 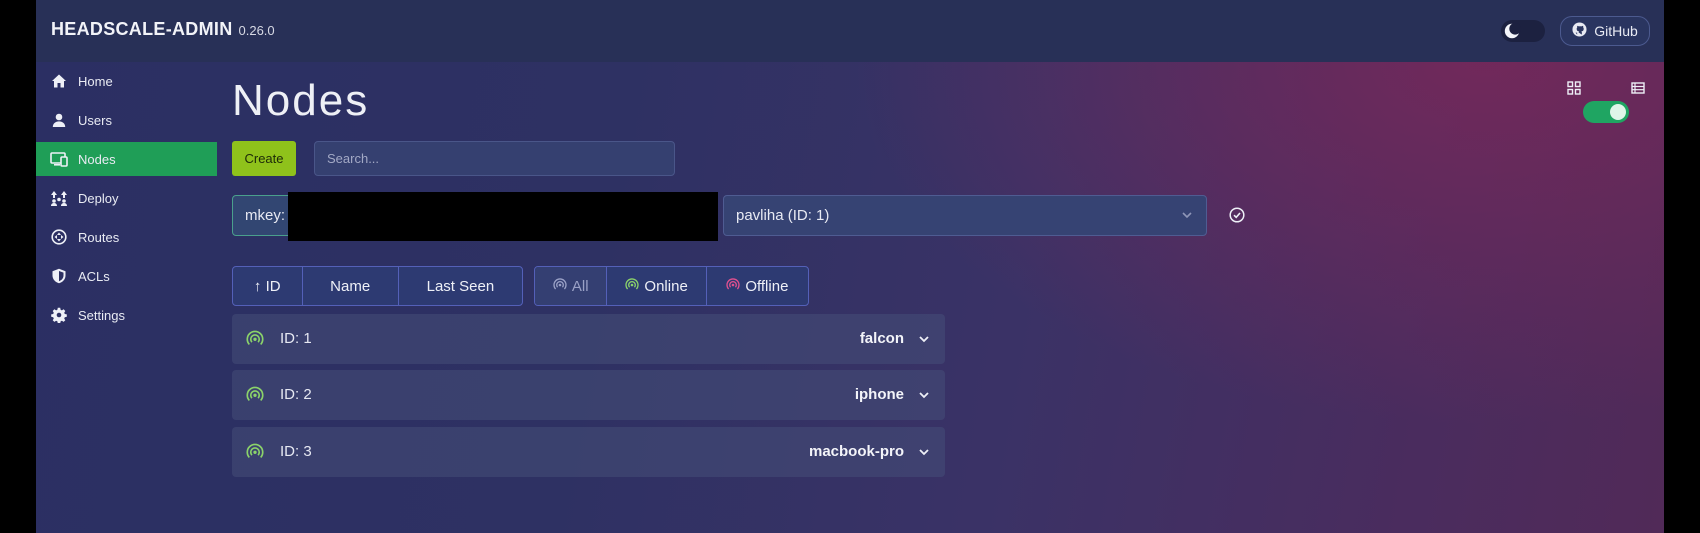 I want to click on sort-last-seen-button: Last Seen, so click(x=460, y=286).